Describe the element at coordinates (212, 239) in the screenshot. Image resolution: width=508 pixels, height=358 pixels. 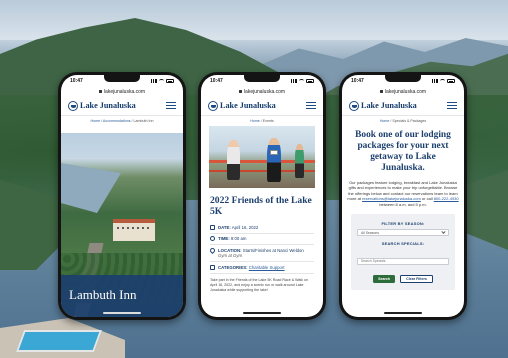
I see `clock-icon` at that location.